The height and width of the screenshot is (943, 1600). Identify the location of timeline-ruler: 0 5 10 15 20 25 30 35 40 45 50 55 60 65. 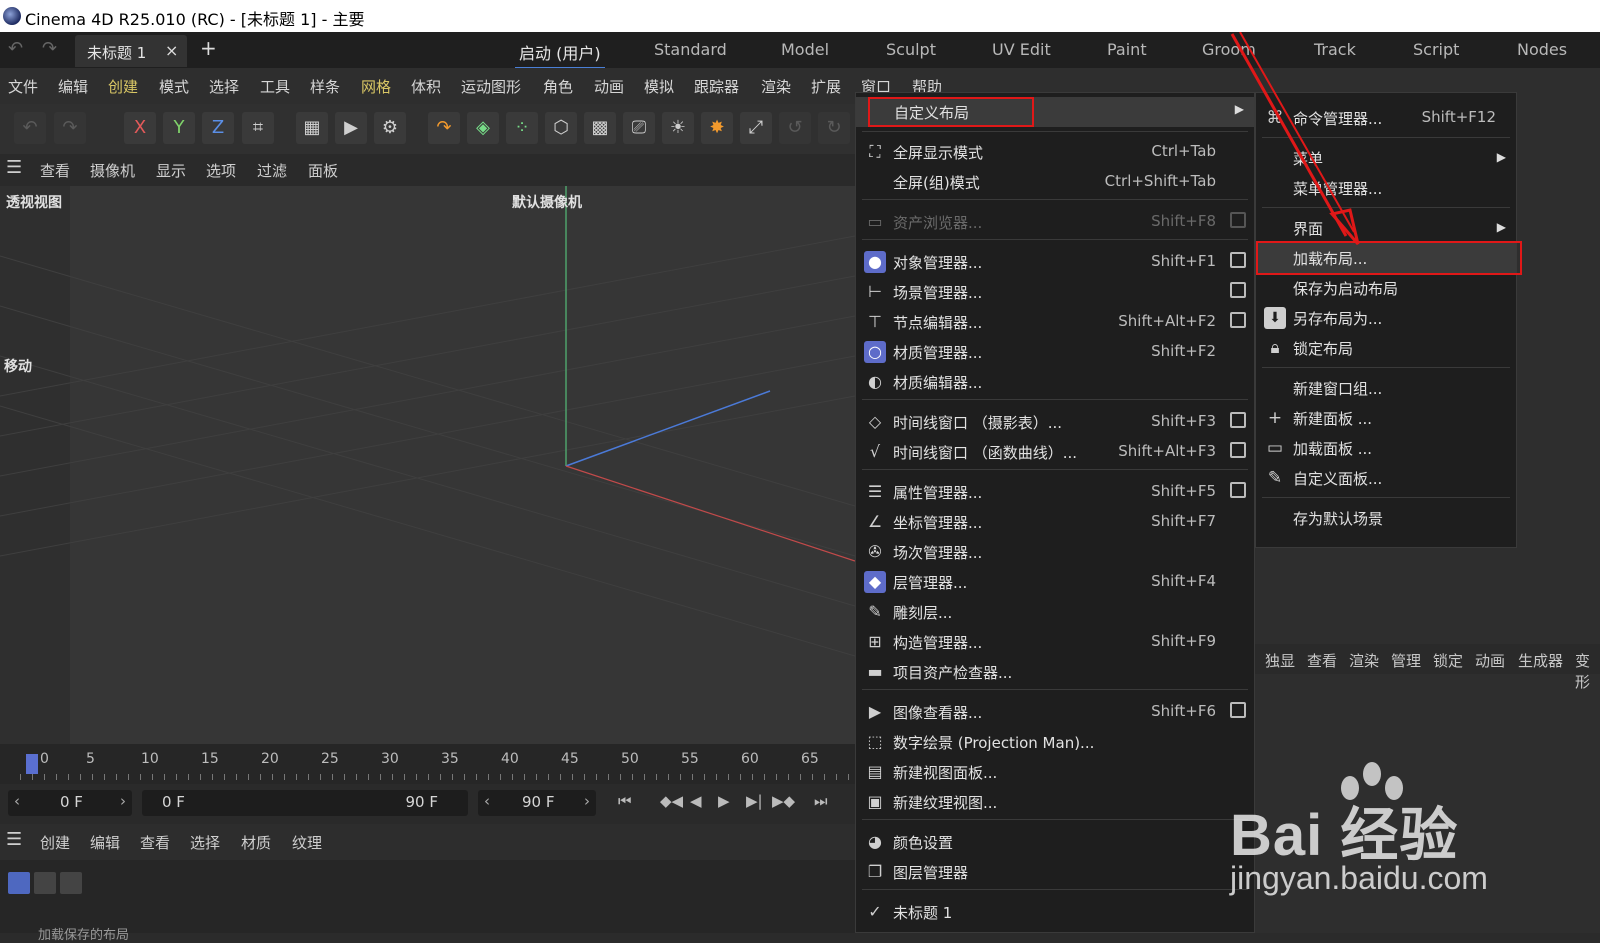
(427, 764).